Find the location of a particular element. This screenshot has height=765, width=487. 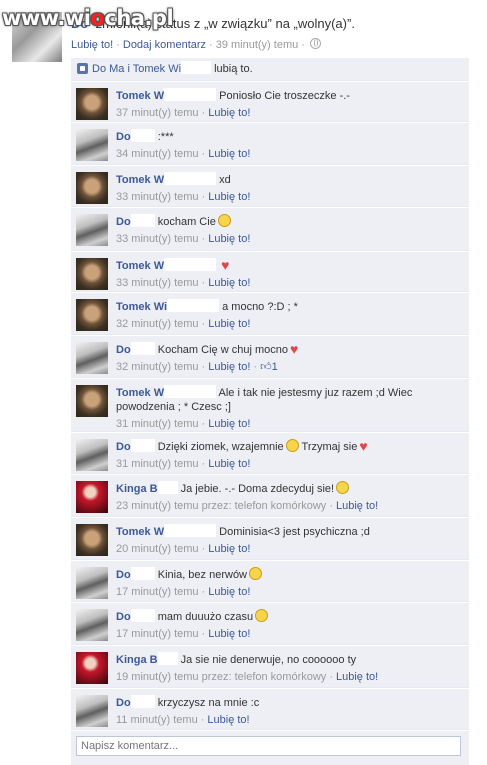

likers-link: Do Ma i Tomek Wi is located at coordinates (136, 69).